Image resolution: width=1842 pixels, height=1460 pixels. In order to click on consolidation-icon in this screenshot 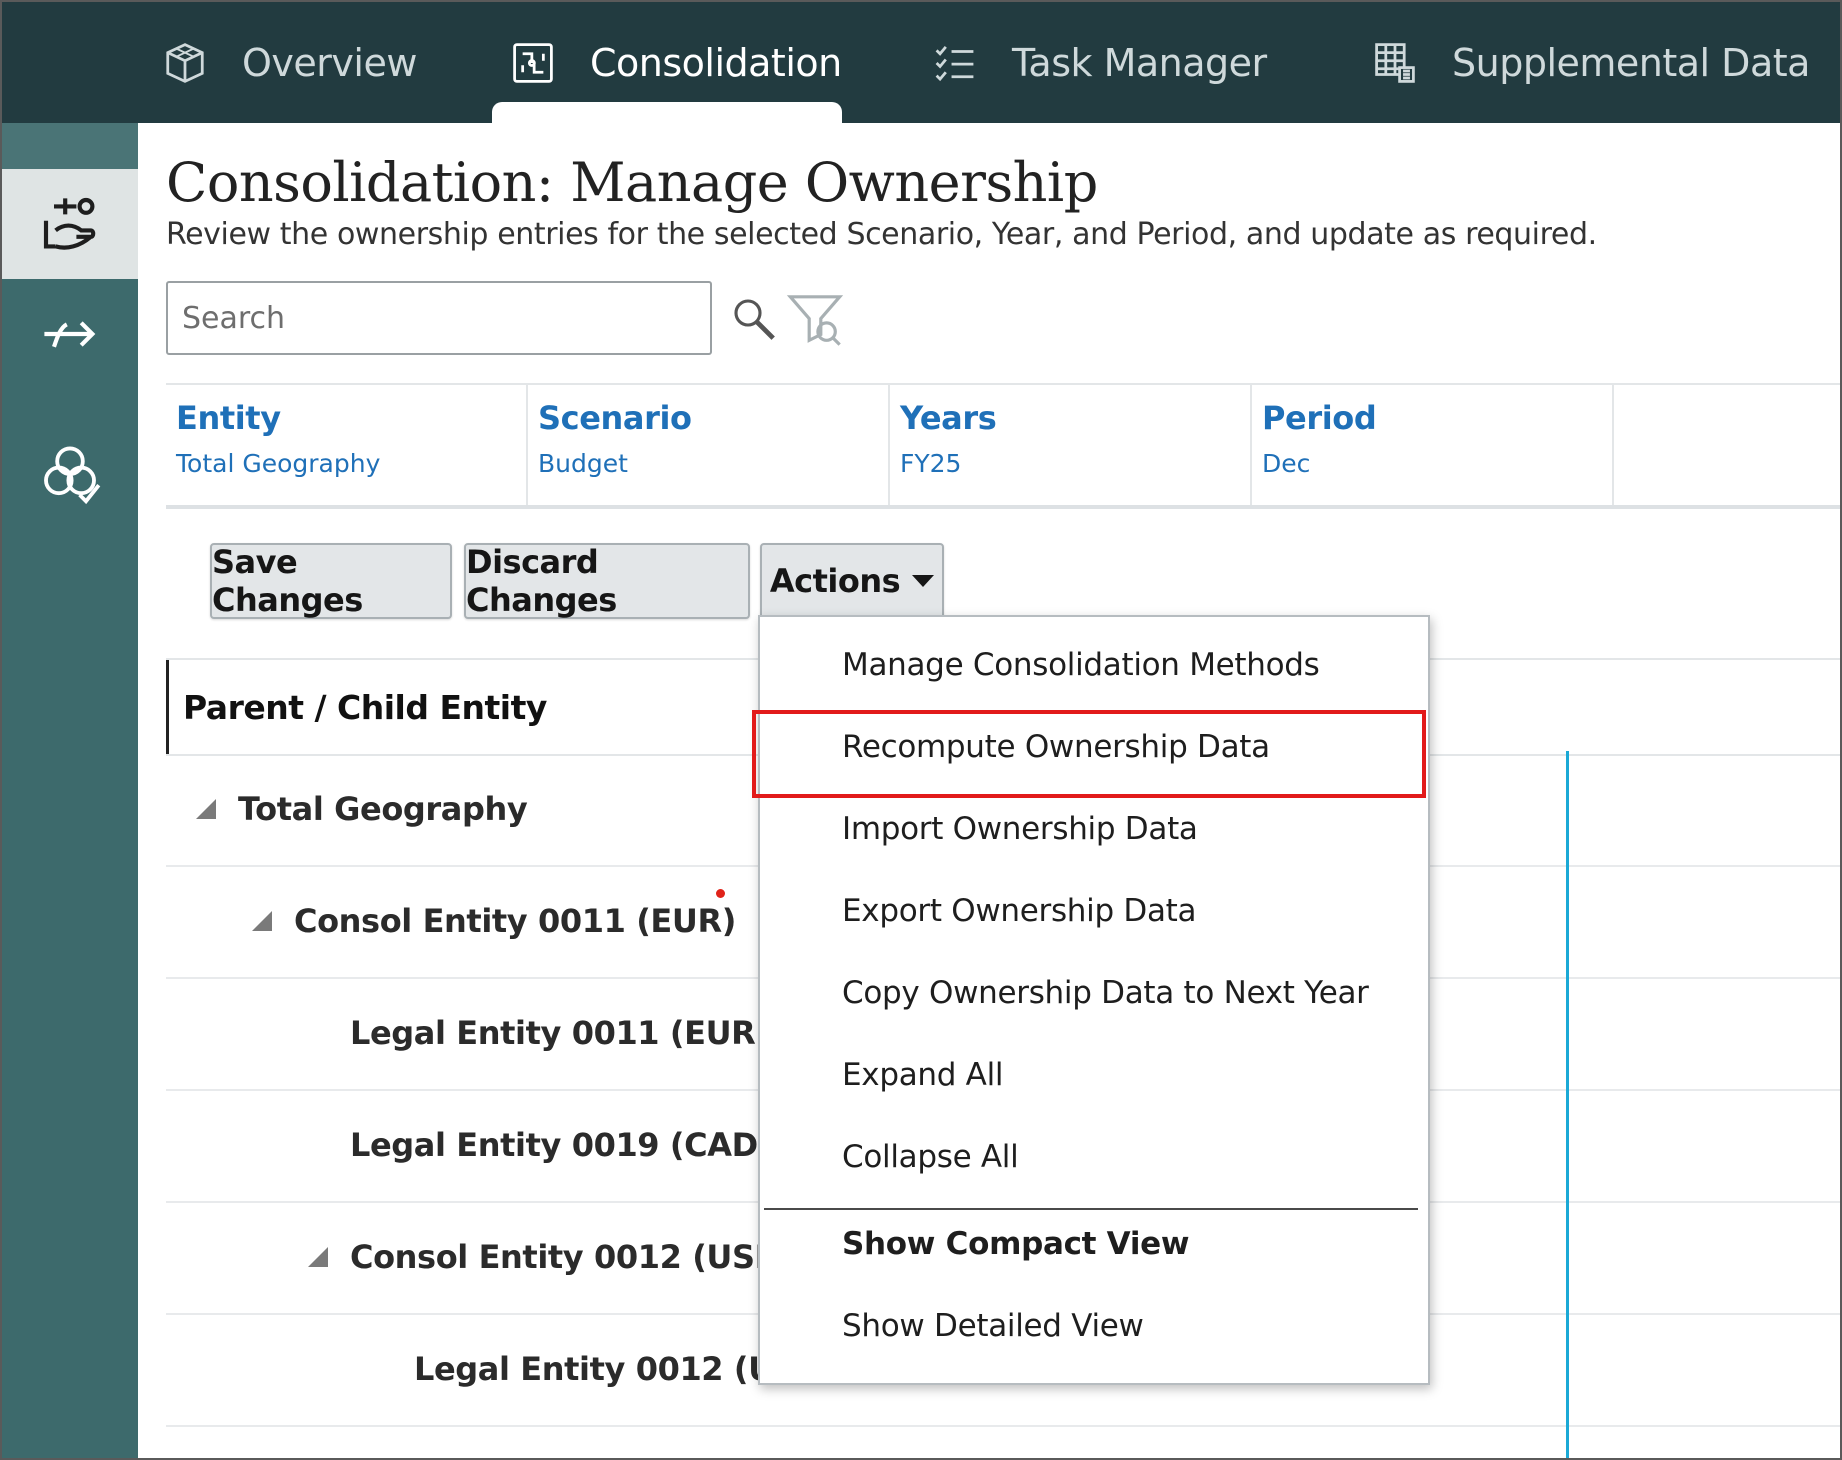, I will do `click(533, 62)`.